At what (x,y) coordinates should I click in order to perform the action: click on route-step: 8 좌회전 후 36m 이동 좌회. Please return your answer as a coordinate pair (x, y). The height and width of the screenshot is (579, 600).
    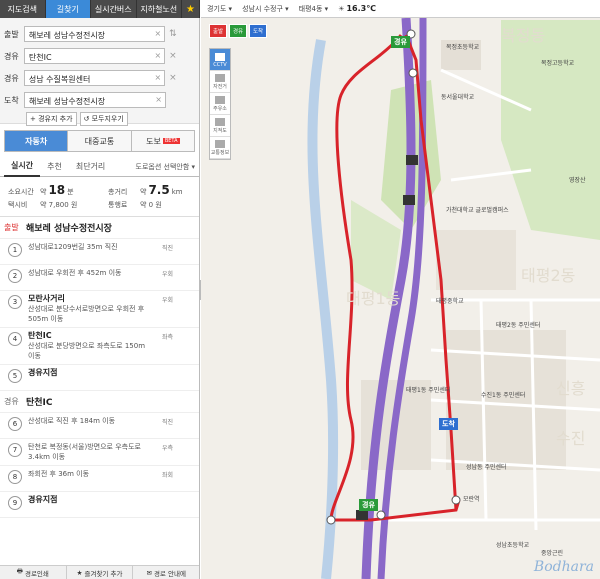
    Looking at the image, I should click on (99, 479).